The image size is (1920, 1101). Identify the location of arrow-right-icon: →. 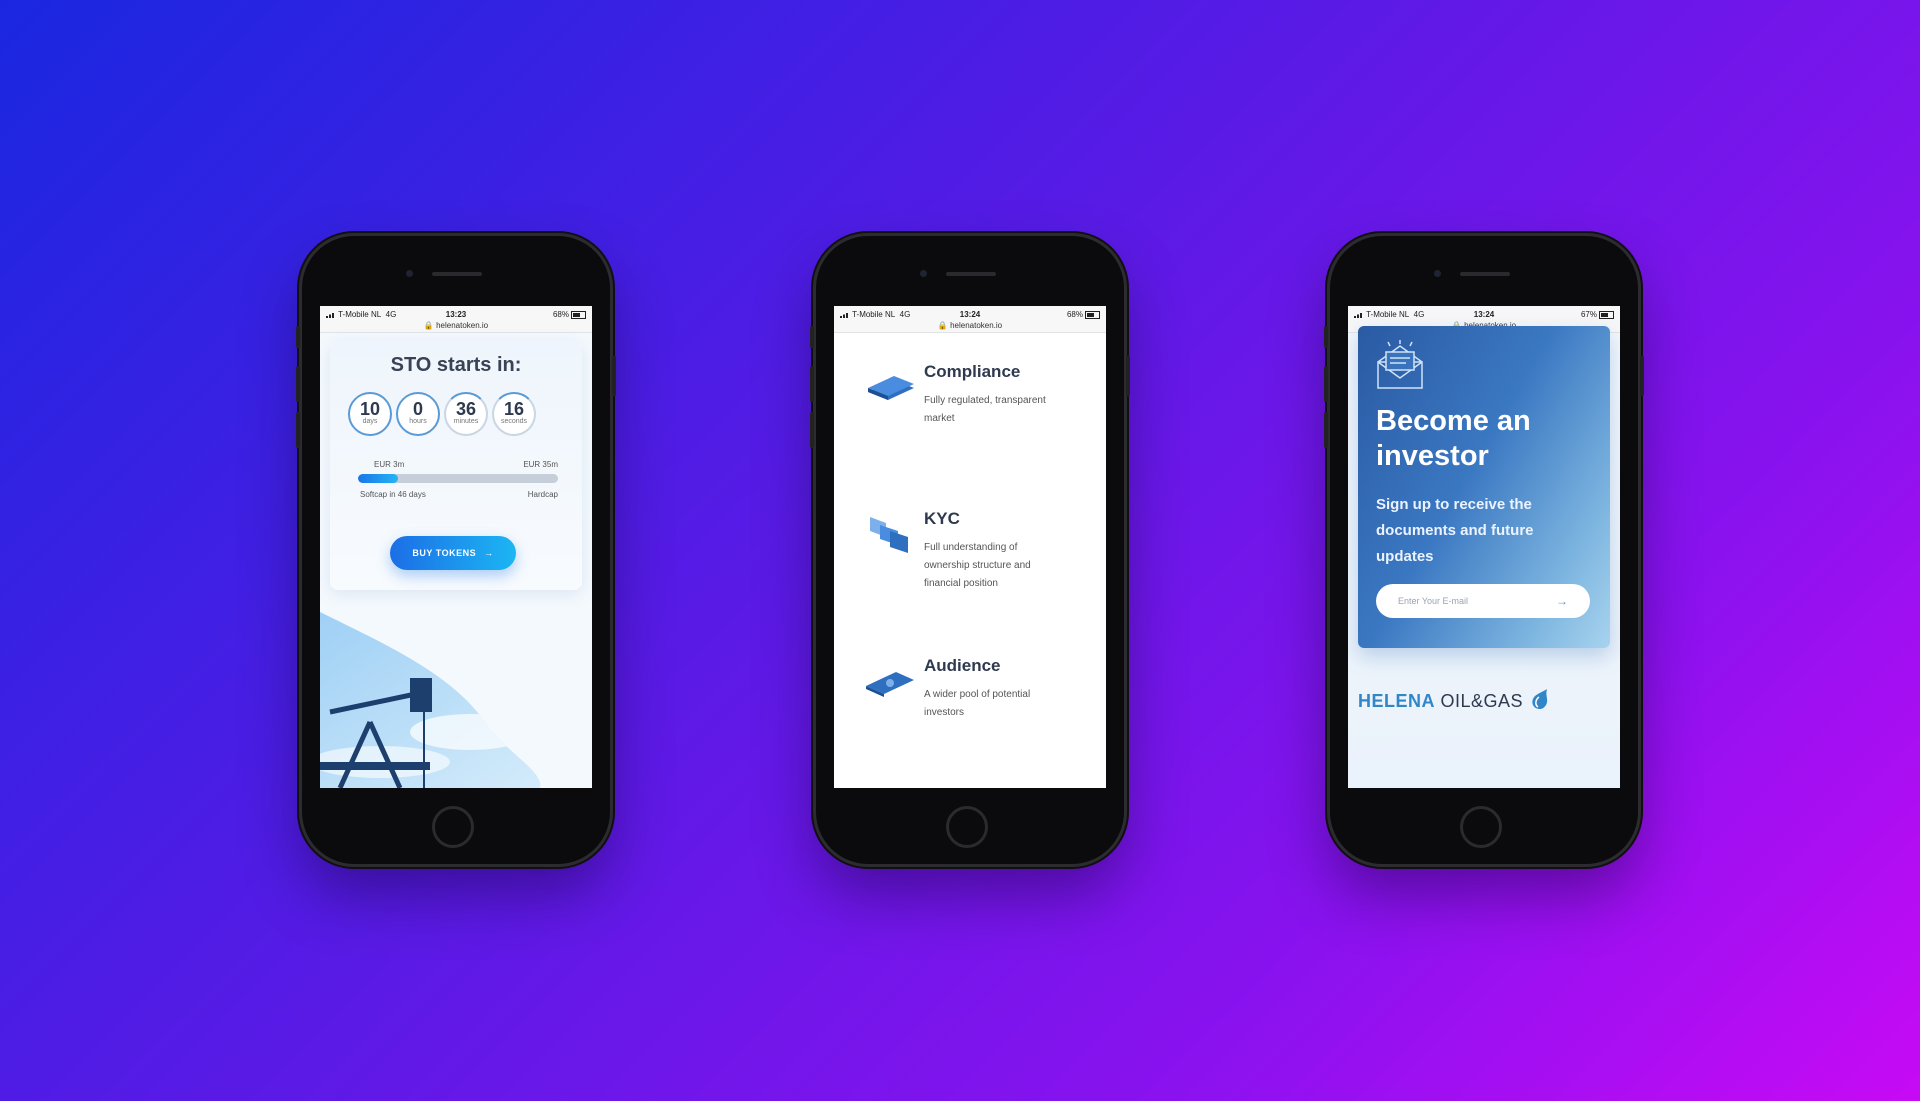
(489, 553).